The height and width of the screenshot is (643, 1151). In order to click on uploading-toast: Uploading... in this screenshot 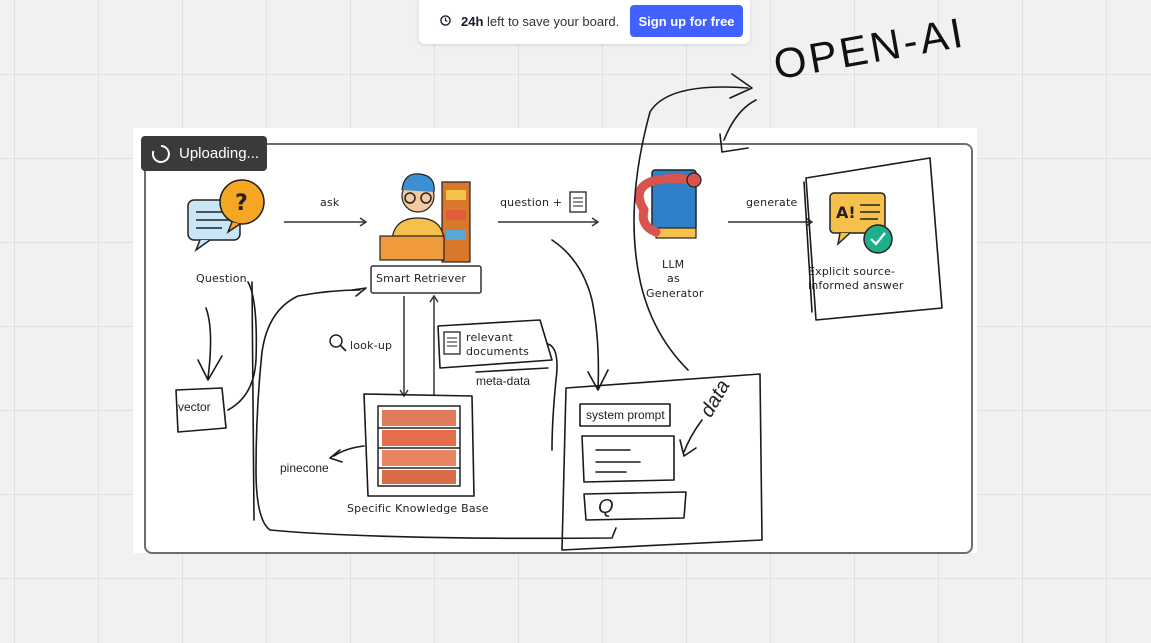, I will do `click(204, 153)`.